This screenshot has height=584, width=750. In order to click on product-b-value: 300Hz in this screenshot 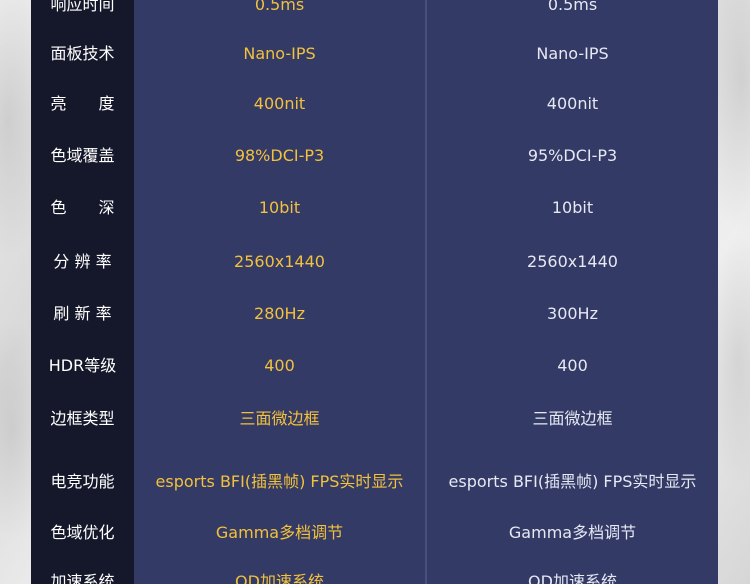, I will do `click(572, 313)`.